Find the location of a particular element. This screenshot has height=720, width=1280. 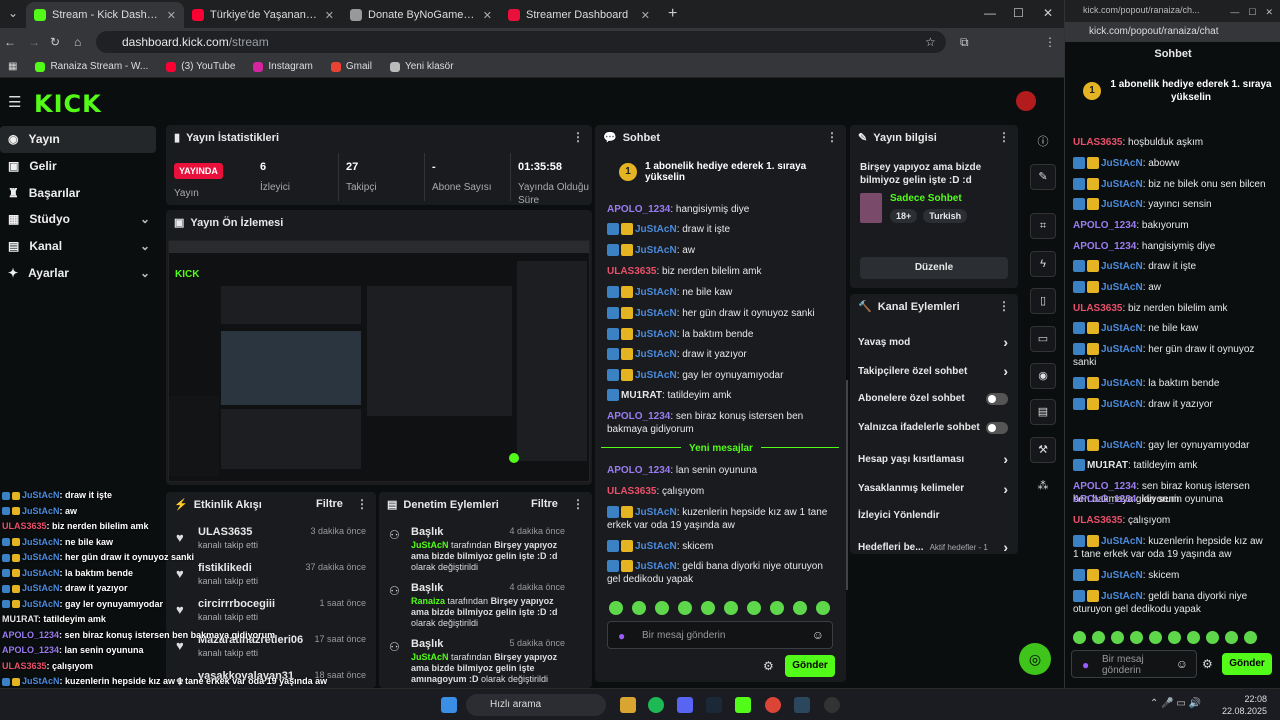

popout-chat-message: APOLO_1234: hangisiymiş diye is located at coordinates (1170, 246).